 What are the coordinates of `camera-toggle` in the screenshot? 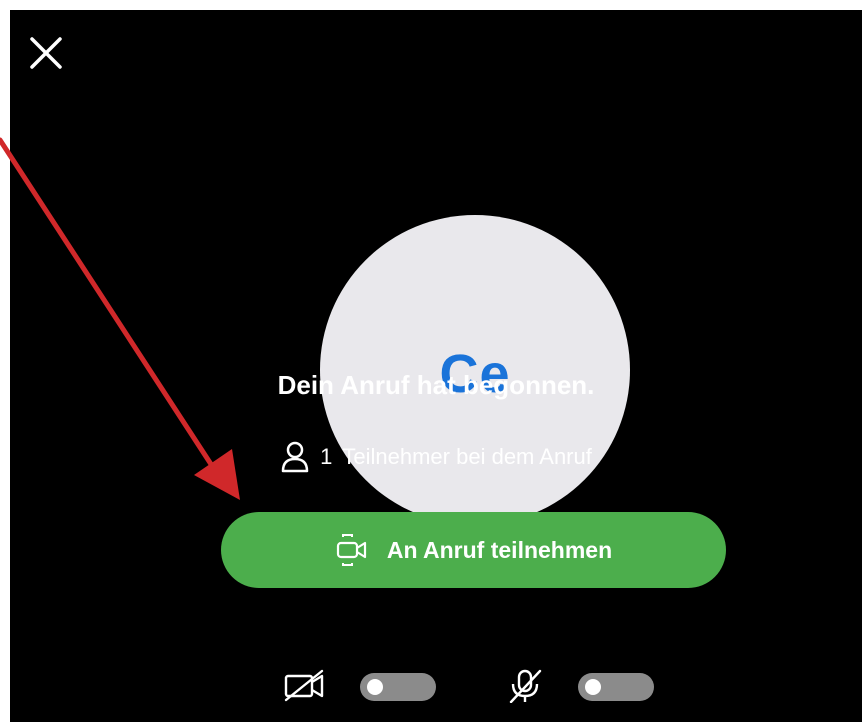 It's located at (398, 687).